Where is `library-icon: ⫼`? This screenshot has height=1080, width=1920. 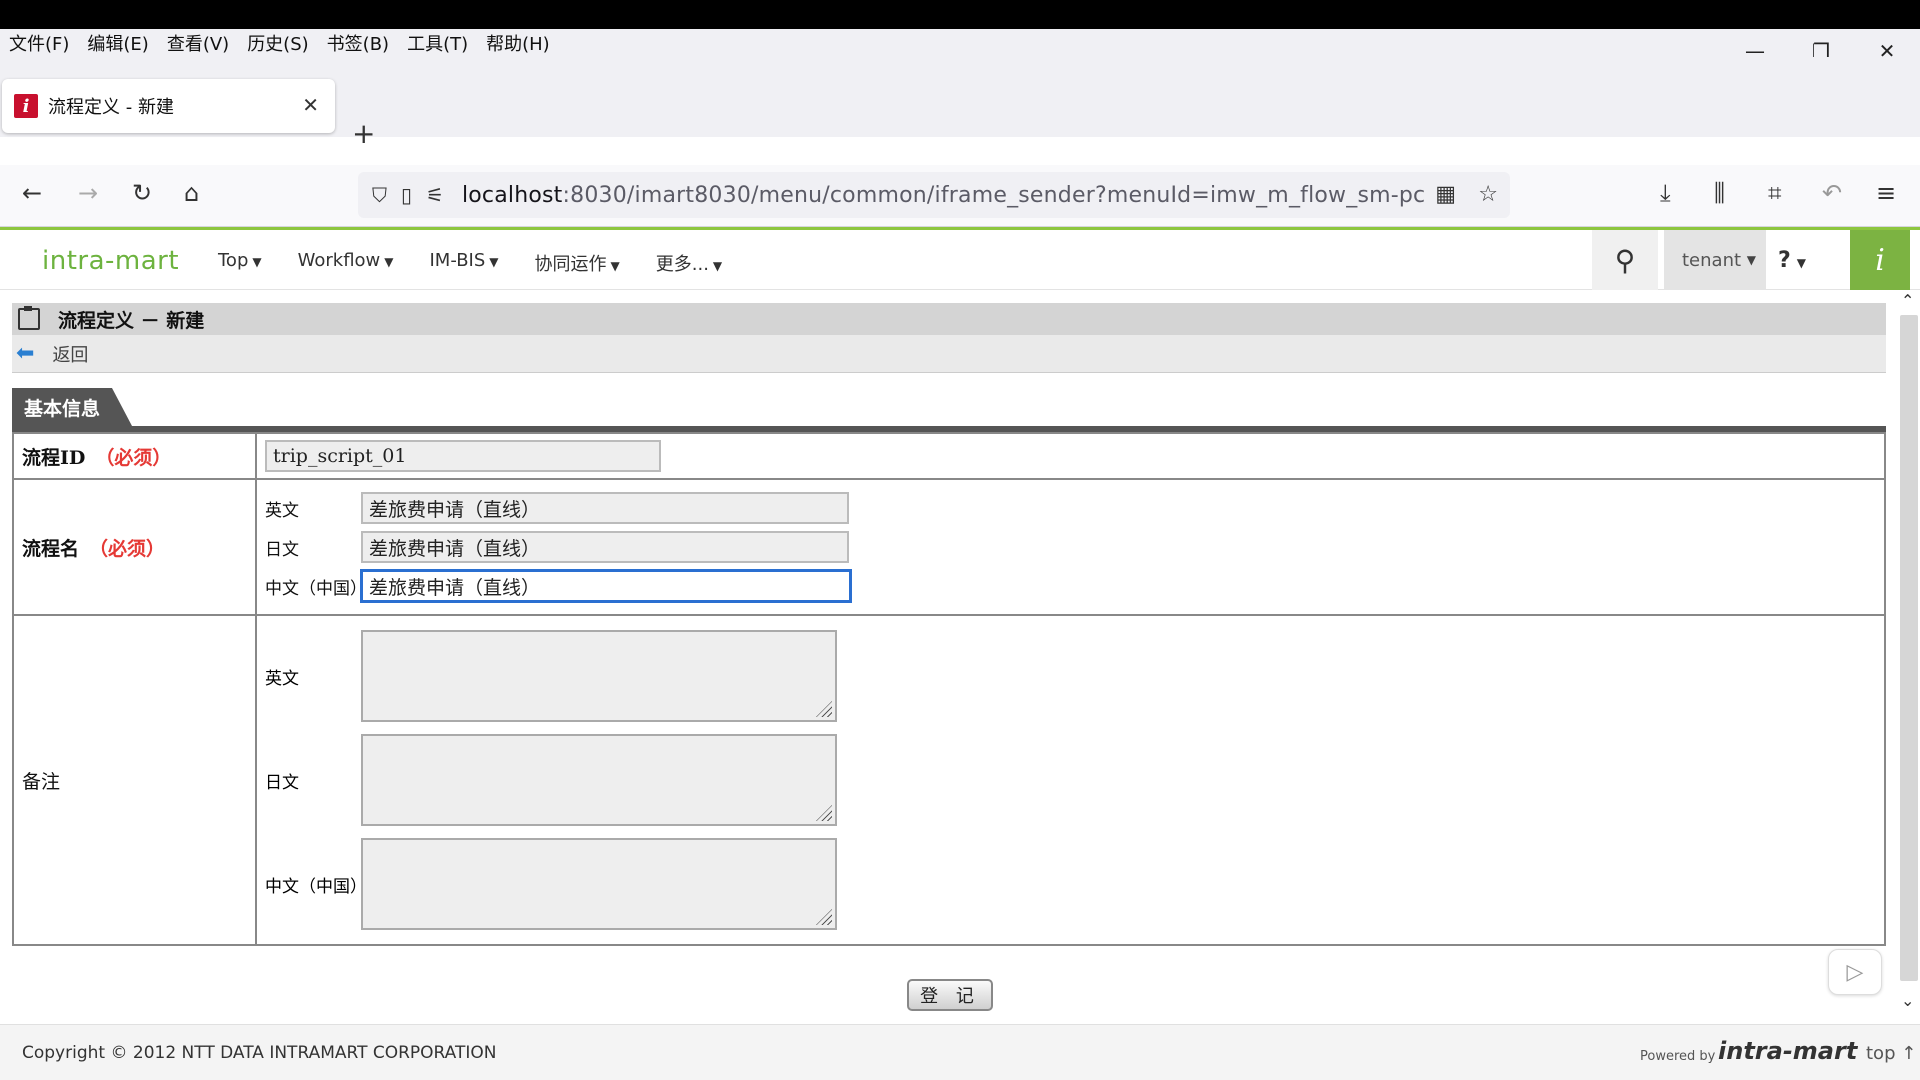 library-icon: ⫼ is located at coordinates (1719, 193).